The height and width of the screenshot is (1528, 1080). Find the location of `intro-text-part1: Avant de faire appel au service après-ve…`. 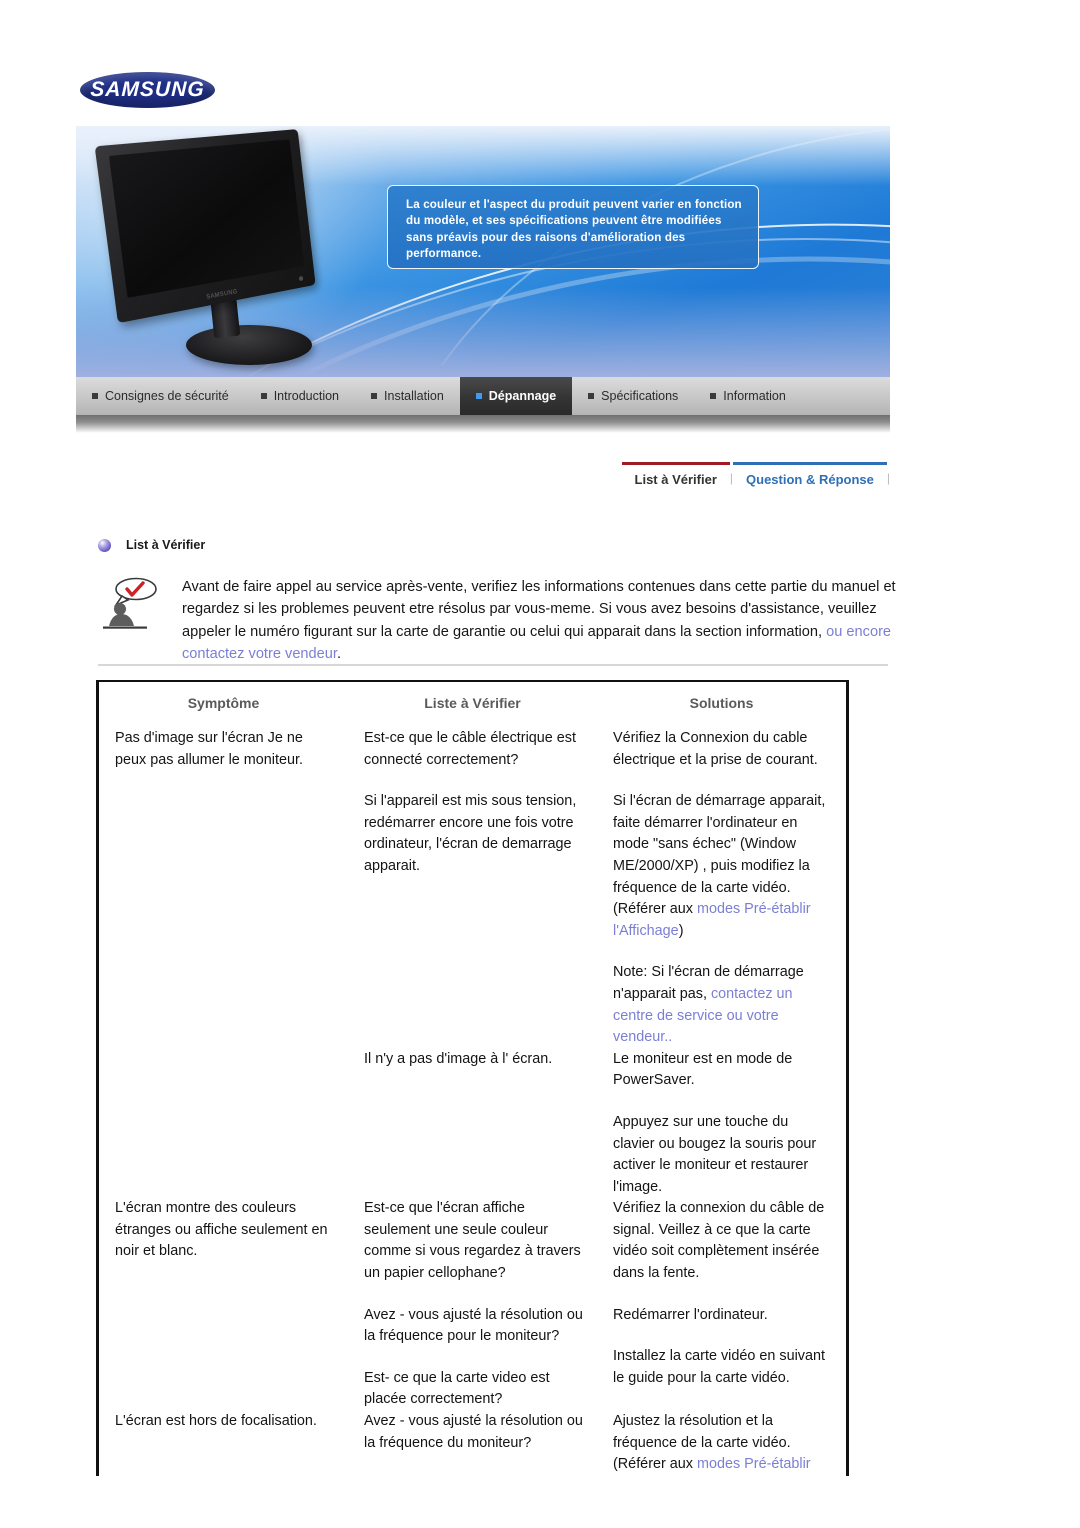

intro-text-part1: Avant de faire appel au service après-ve… is located at coordinates (539, 609).